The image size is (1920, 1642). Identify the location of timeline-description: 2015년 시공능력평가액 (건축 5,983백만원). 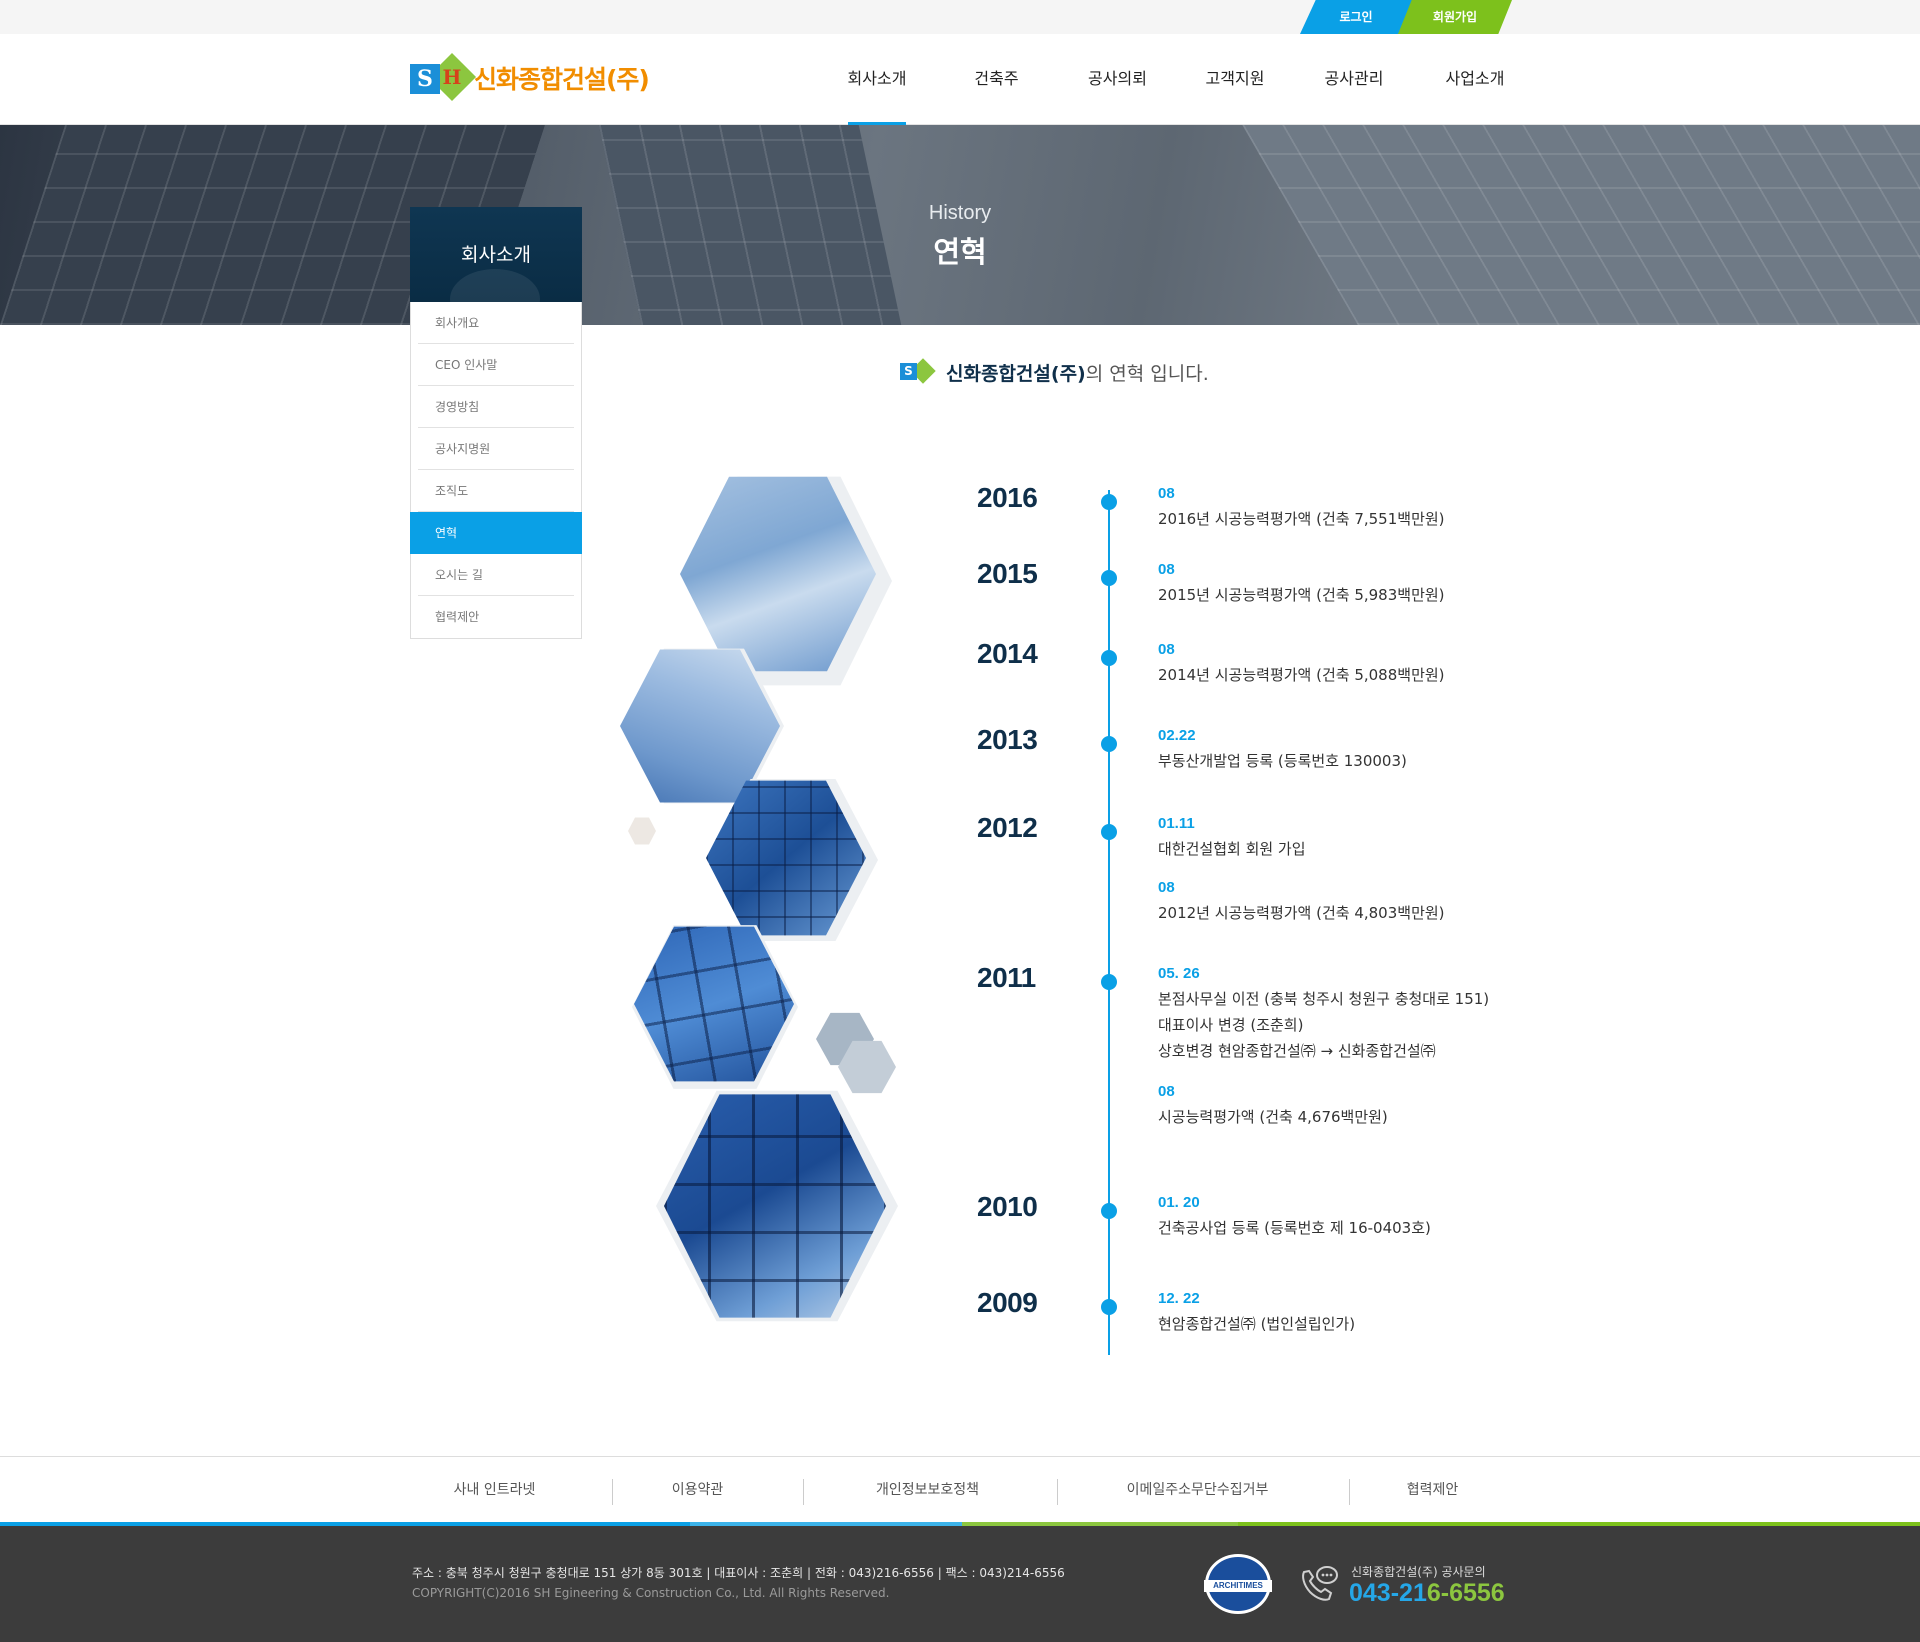
(1301, 595).